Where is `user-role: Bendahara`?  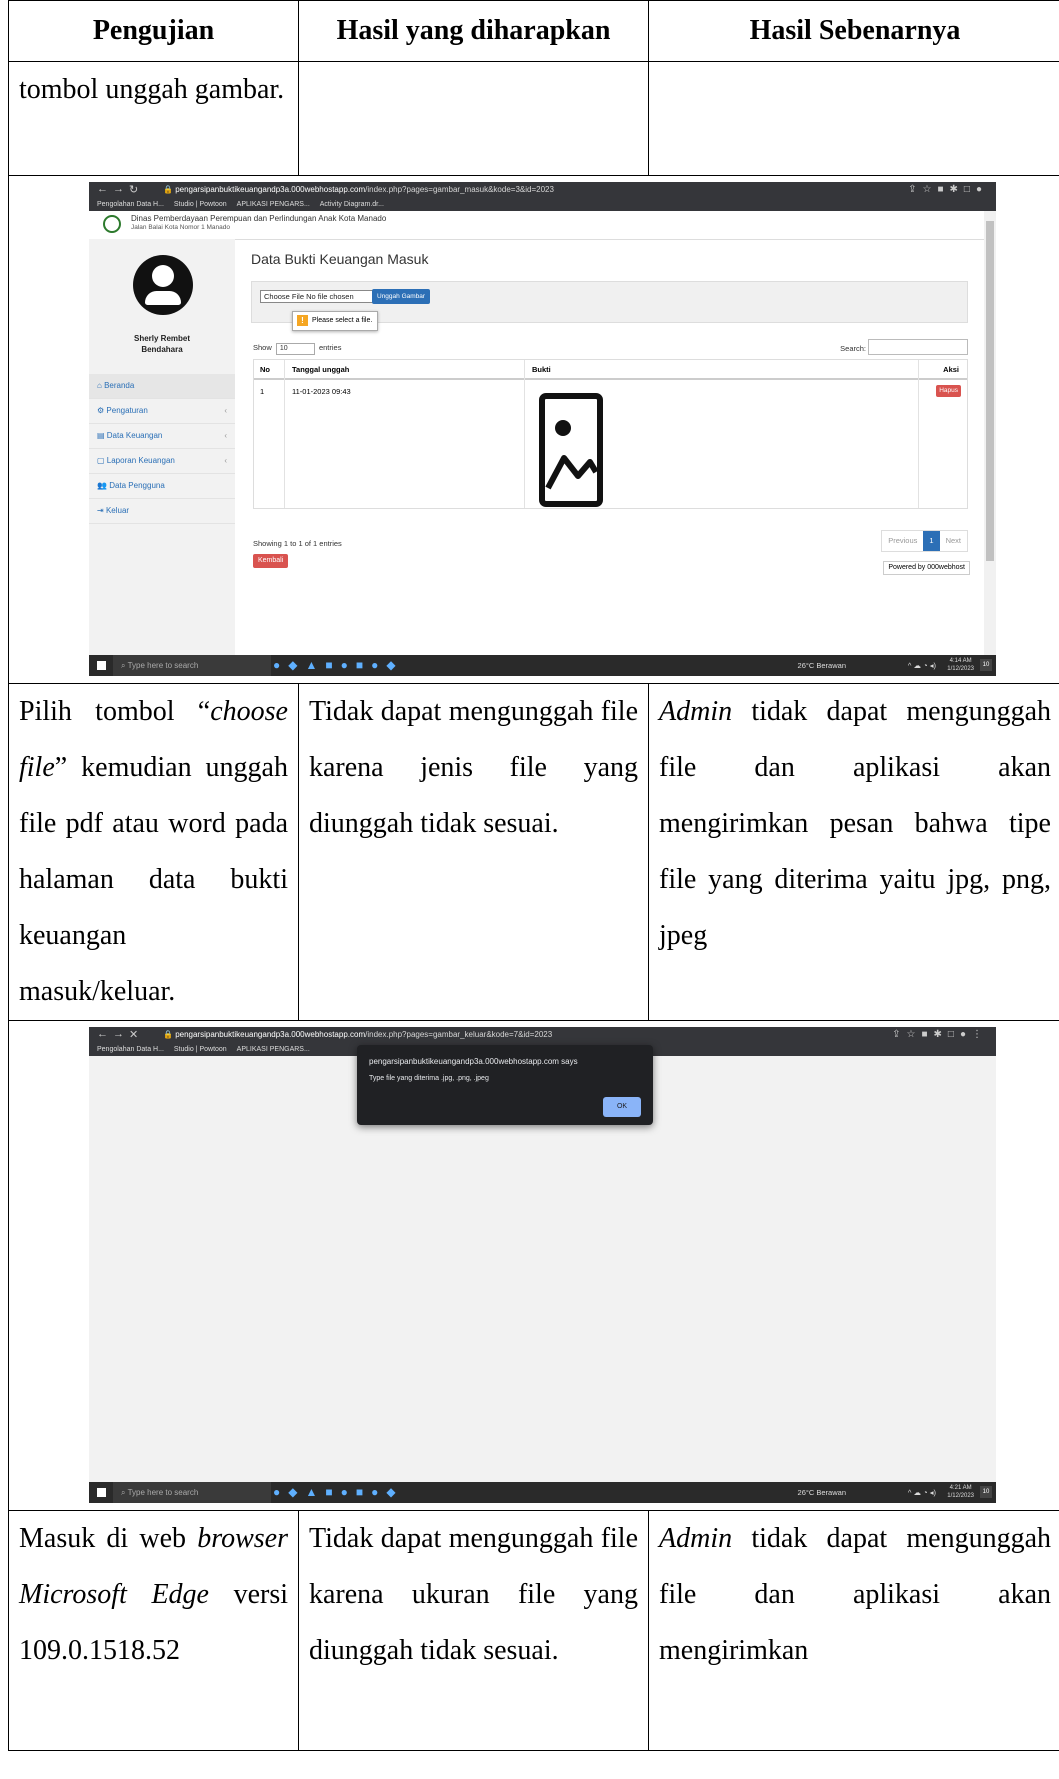 user-role: Bendahara is located at coordinates (162, 349).